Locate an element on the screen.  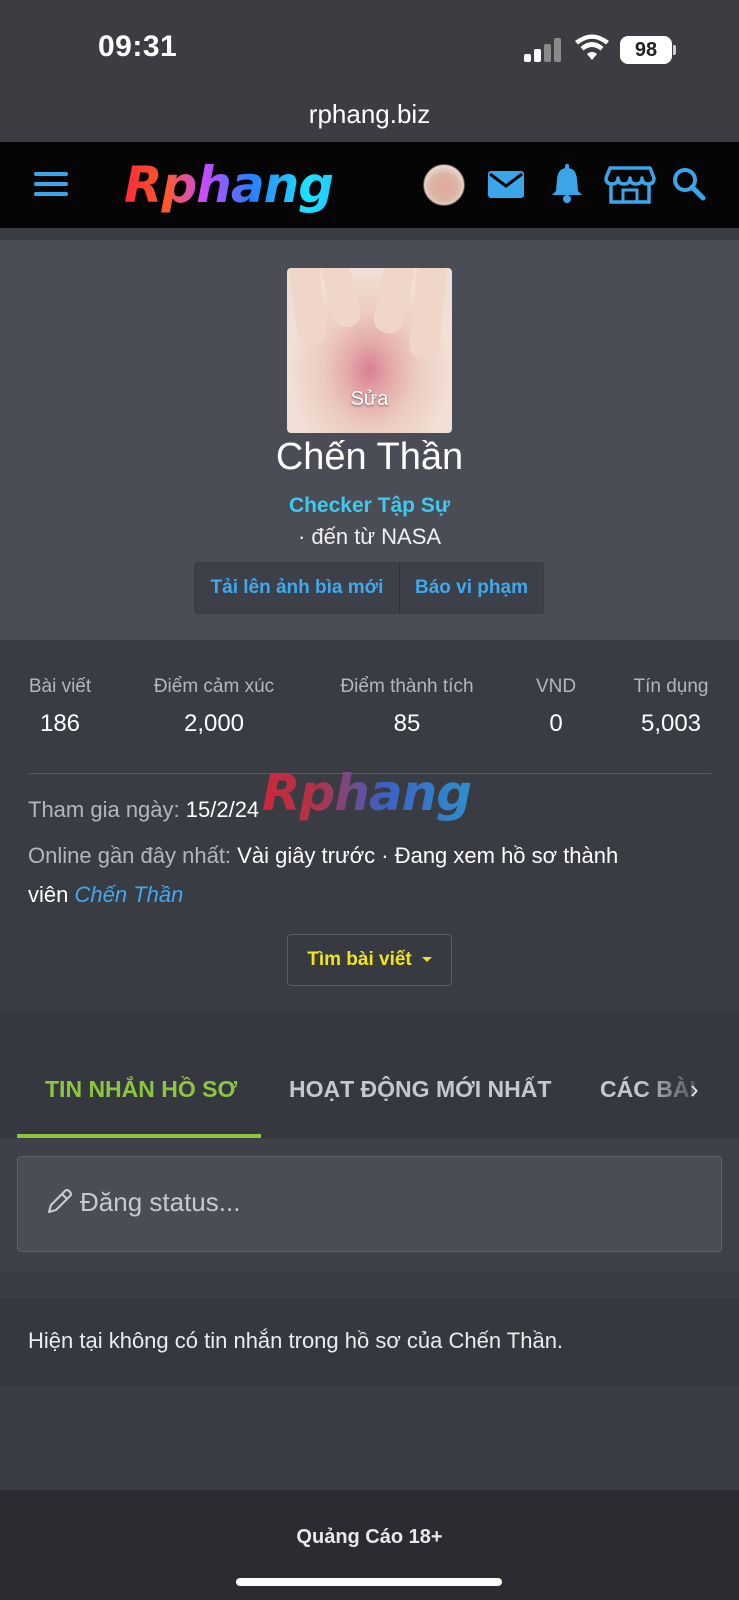
find-posts-dropdown: Tìm bài viết is located at coordinates (369, 960).